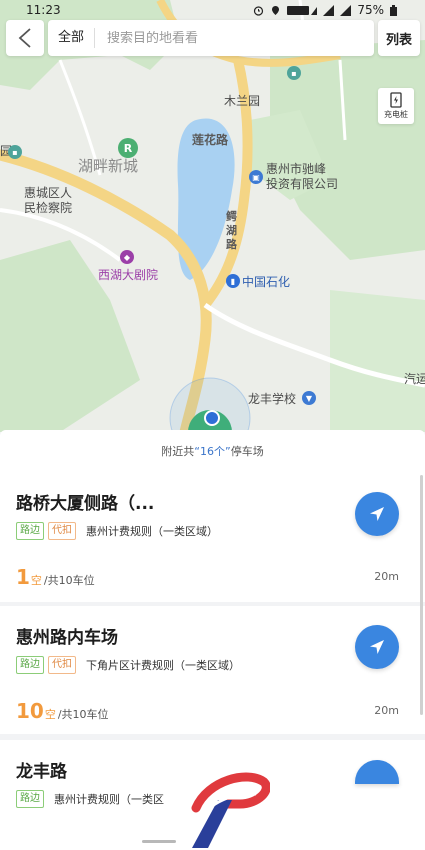 This screenshot has height=850, width=425. I want to click on status-bar: 11:23 75%, so click(212, 10).